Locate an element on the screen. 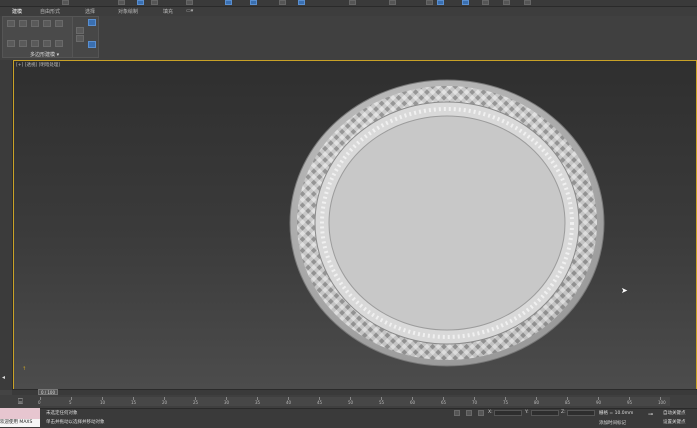 This screenshot has width=697, height=428. tab-selection: 选择 is located at coordinates (90, 11).